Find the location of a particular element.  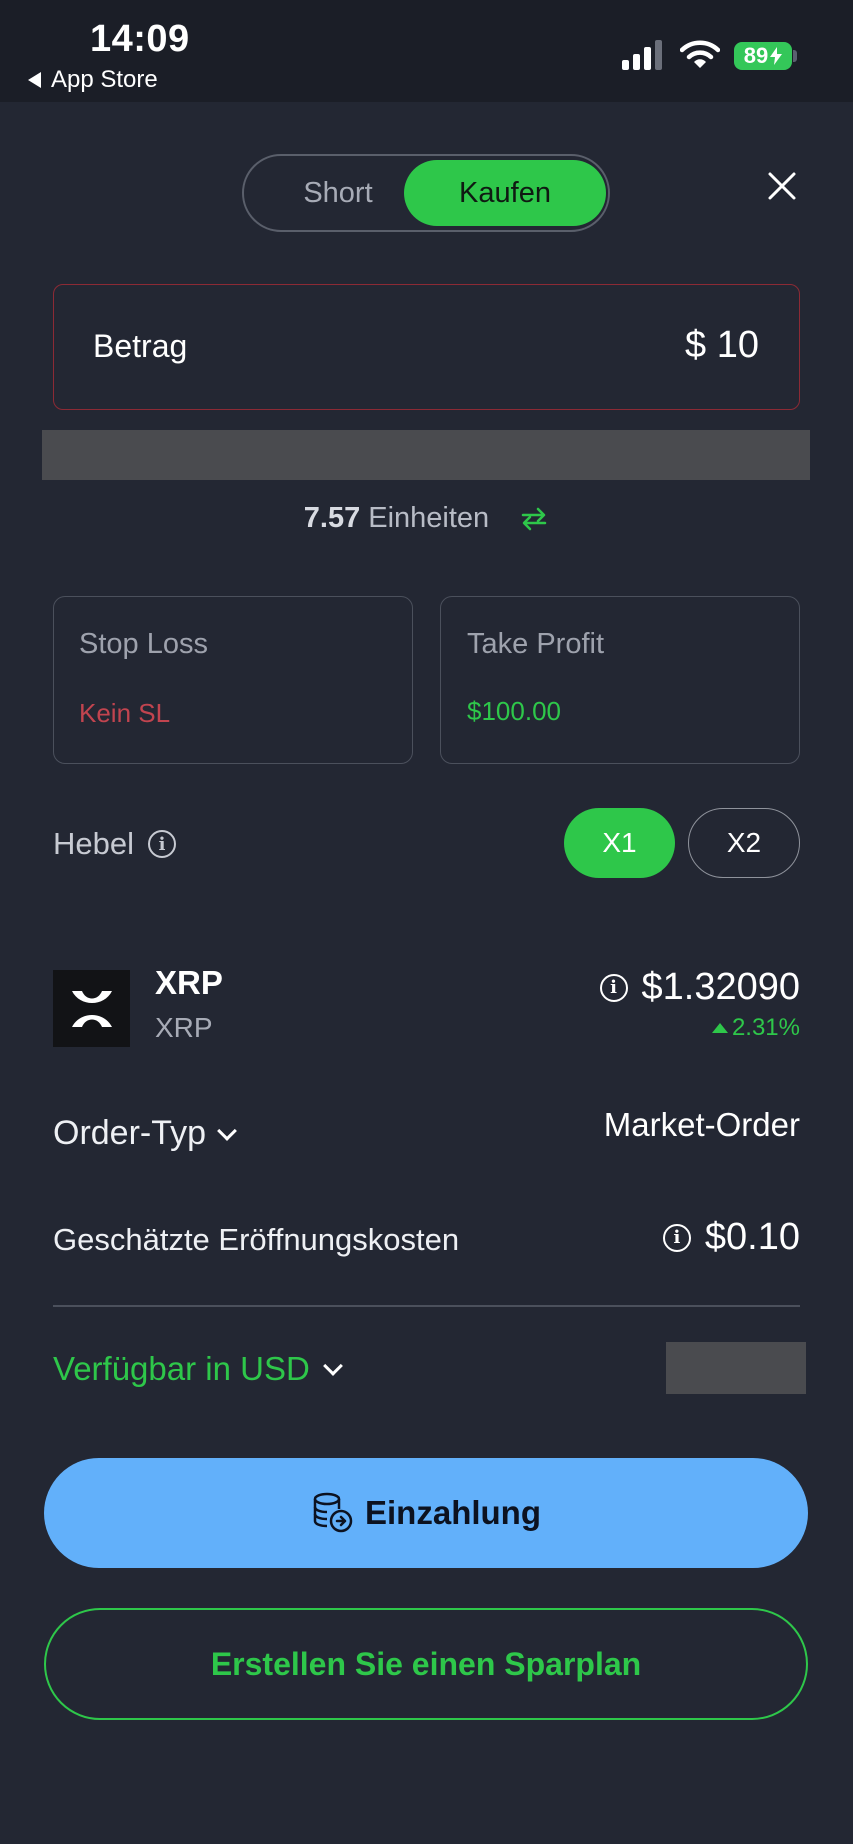

asset-symbol: XRP is located at coordinates (184, 1027).